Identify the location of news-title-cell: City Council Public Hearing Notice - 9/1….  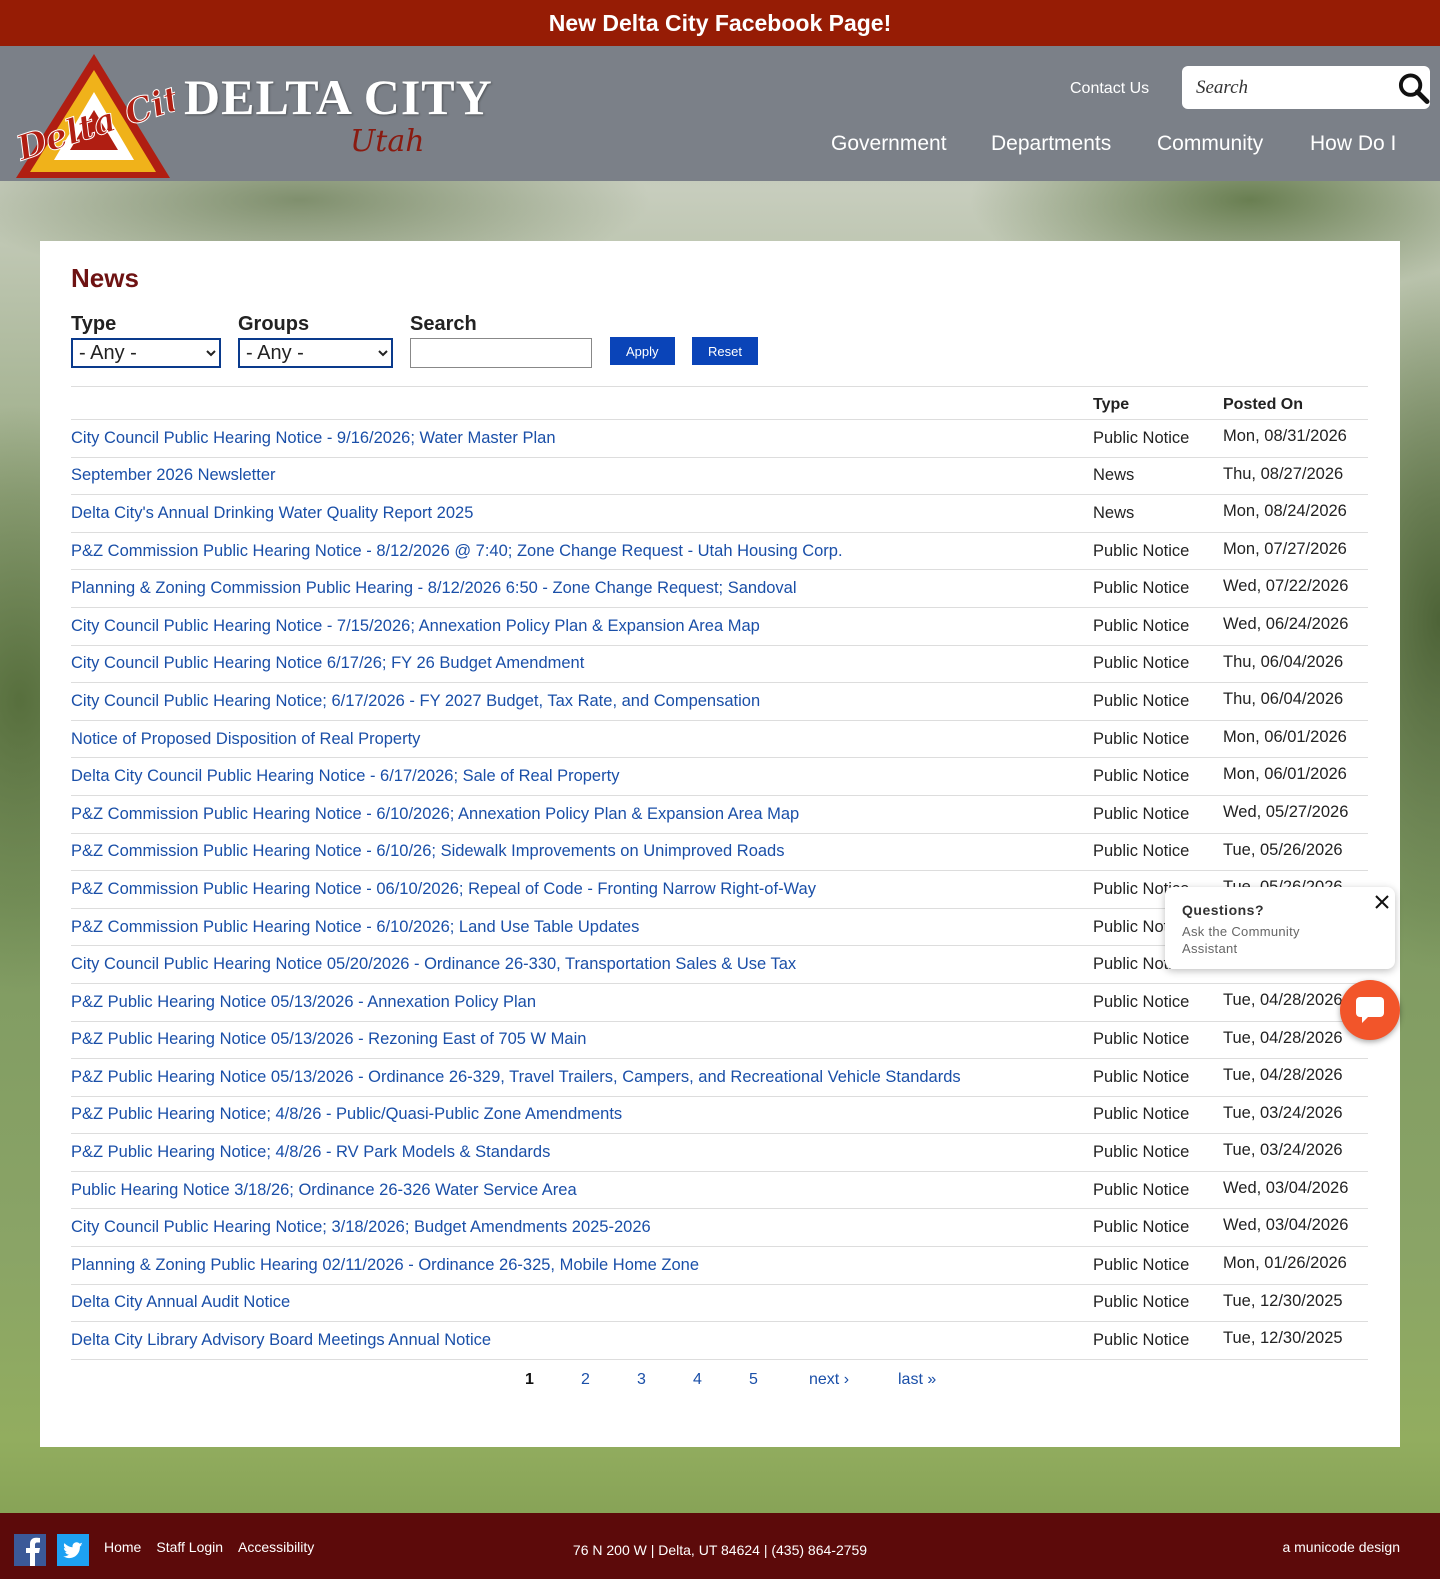
(582, 438).